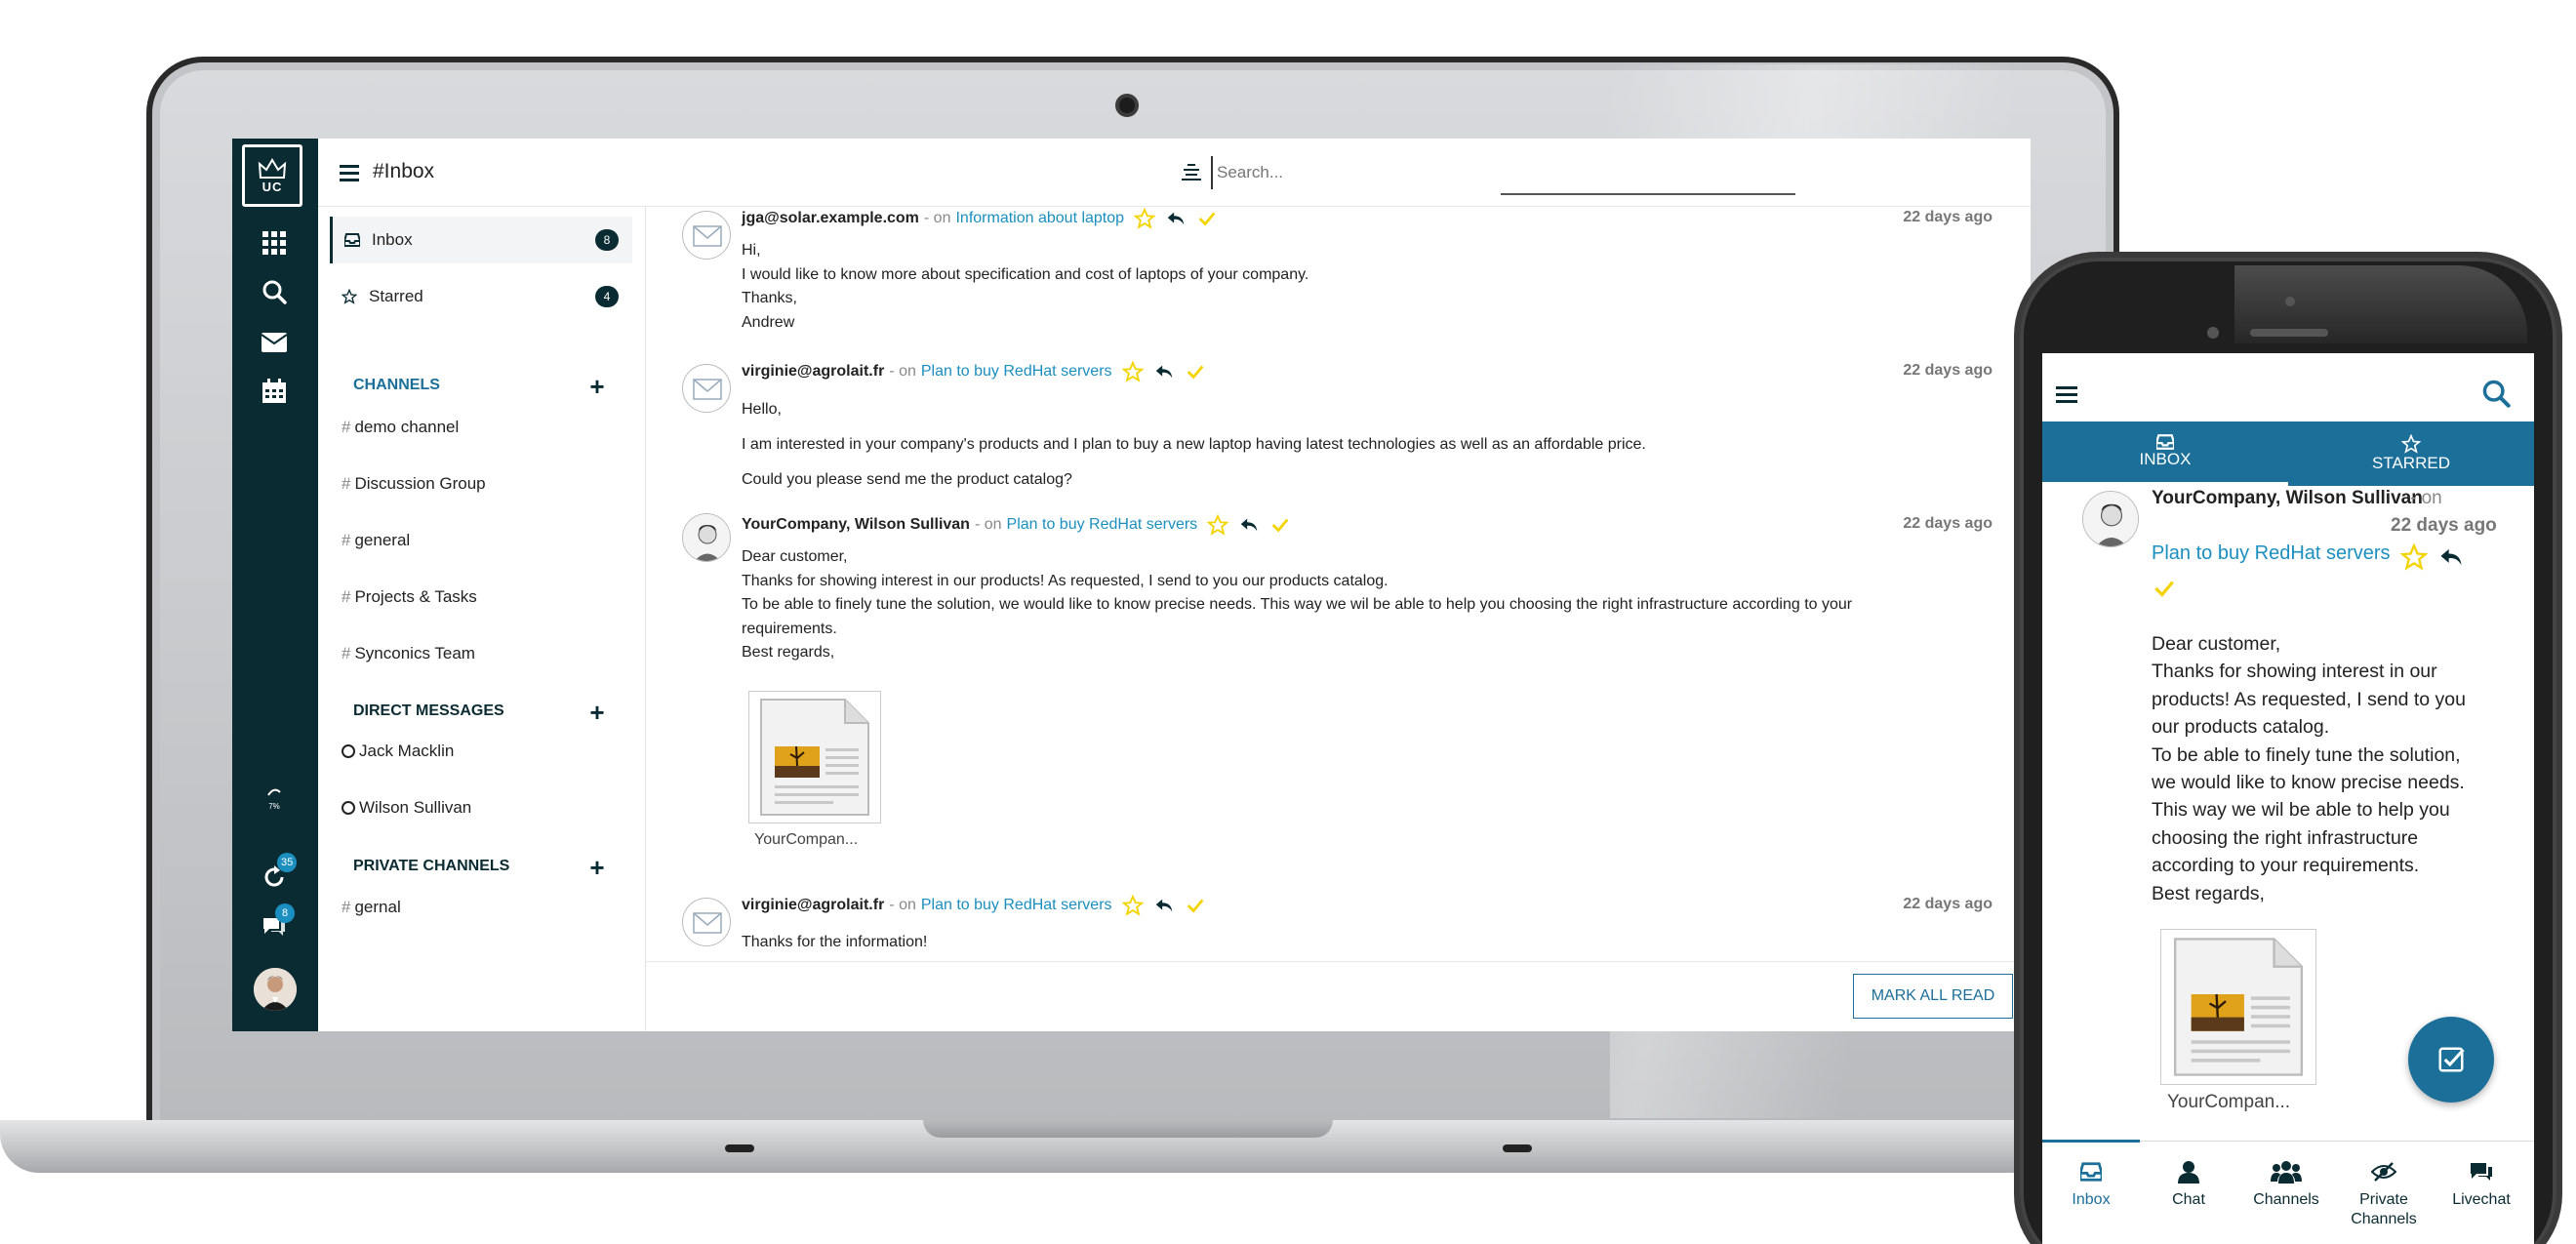  What do you see at coordinates (274, 391) in the screenshot?
I see `calendar-icon` at bounding box center [274, 391].